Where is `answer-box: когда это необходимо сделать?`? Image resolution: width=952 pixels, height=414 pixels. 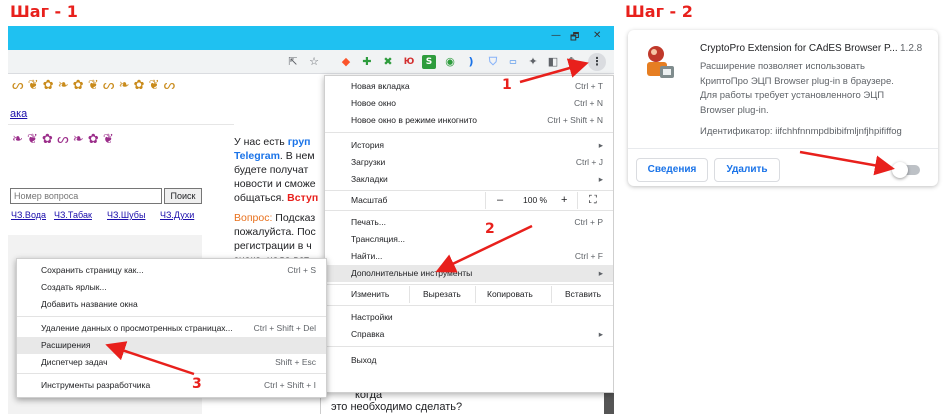
answer-box: когда это необходимо сделать? is located at coordinates (458, 401).